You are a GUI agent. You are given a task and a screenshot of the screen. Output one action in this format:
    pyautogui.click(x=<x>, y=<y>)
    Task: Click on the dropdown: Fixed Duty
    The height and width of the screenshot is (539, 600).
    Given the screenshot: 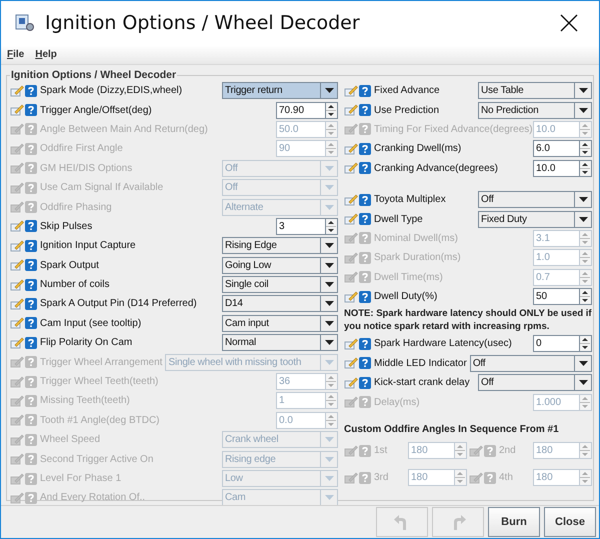 What is the action you would take?
    pyautogui.click(x=535, y=219)
    